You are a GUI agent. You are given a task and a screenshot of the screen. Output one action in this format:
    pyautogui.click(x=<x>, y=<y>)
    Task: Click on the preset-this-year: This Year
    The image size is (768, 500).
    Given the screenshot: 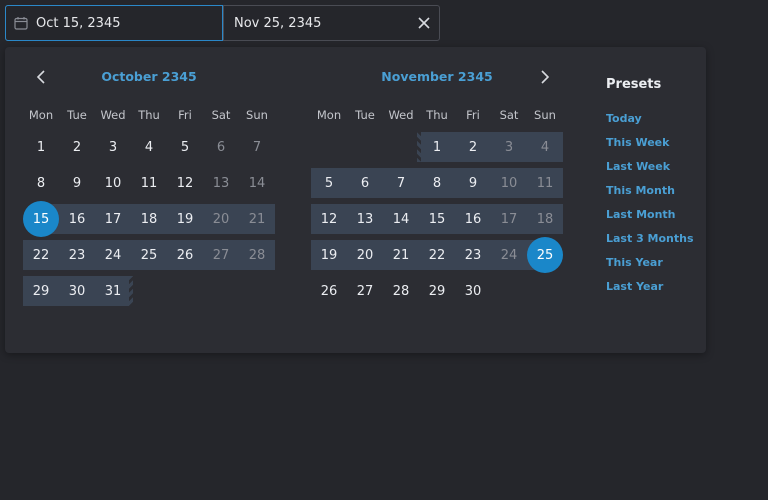 What is the action you would take?
    pyautogui.click(x=650, y=268)
    